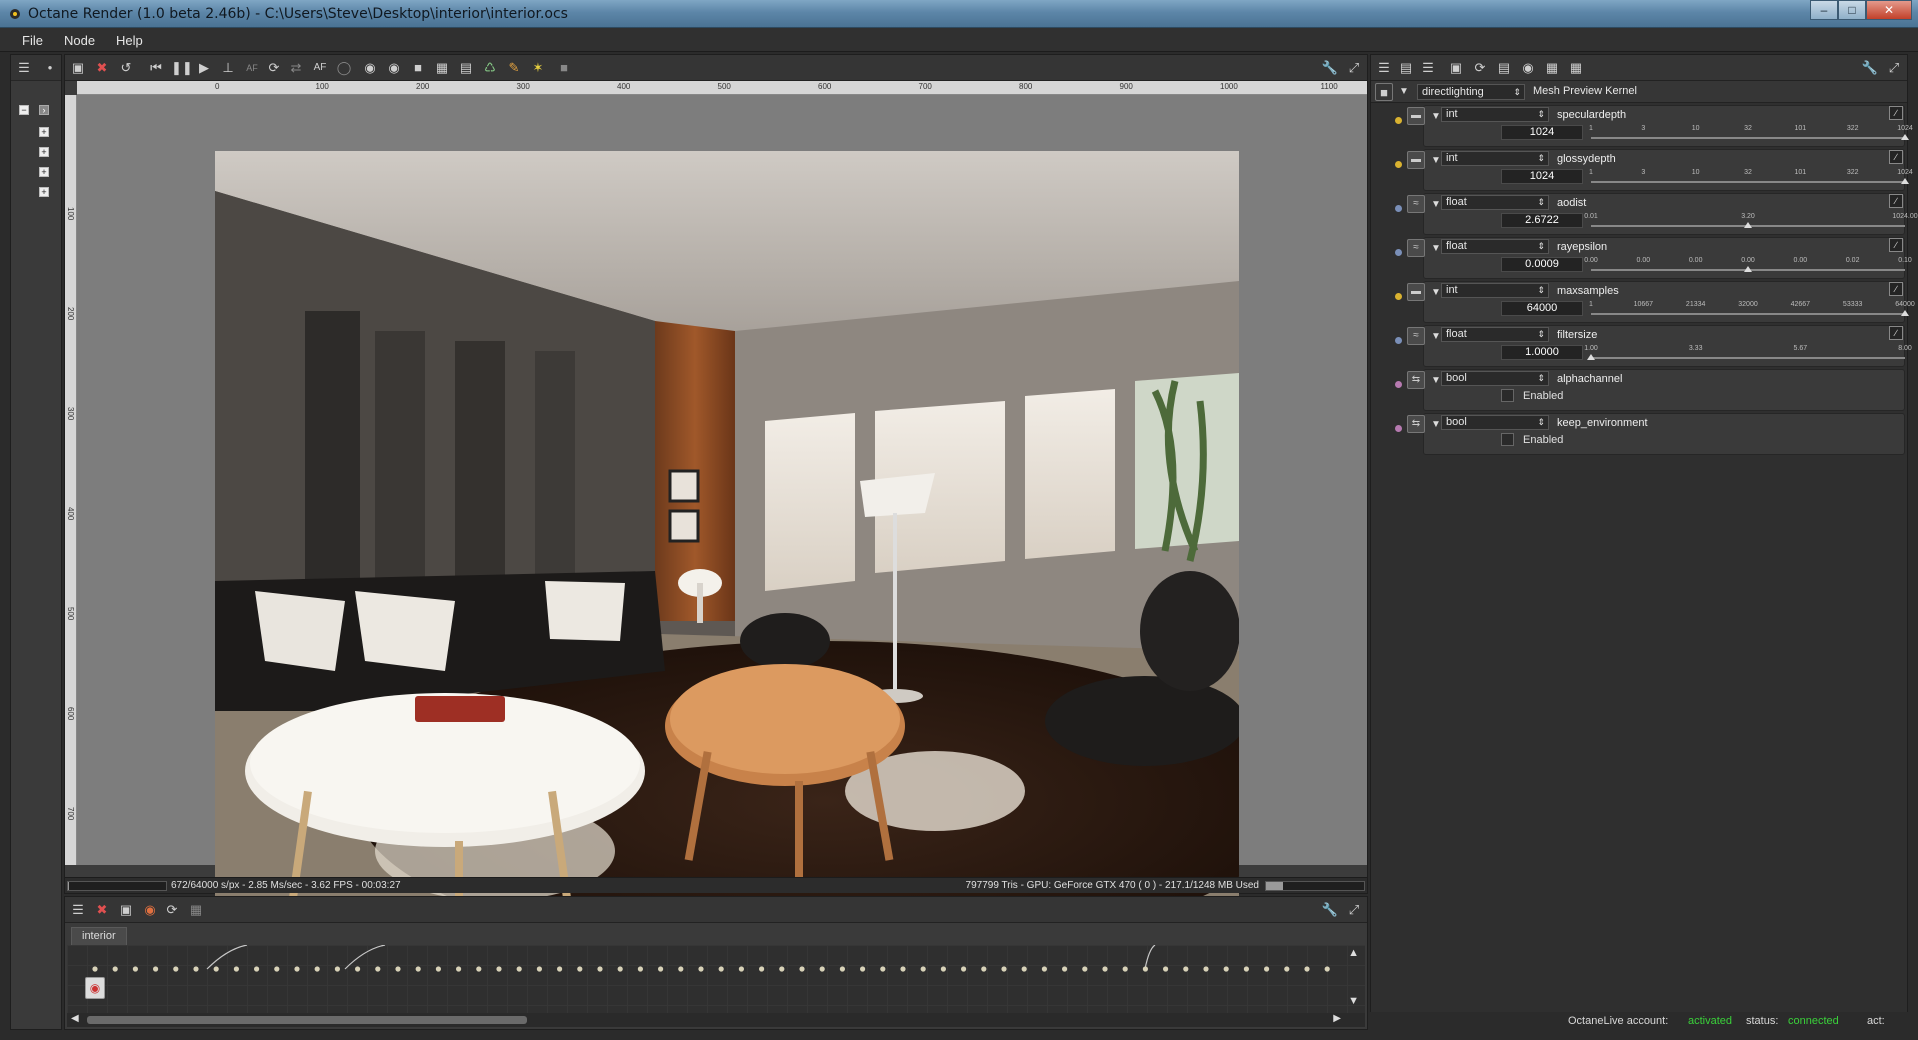  What do you see at coordinates (204, 68) in the screenshot?
I see `play-icon: ▶` at bounding box center [204, 68].